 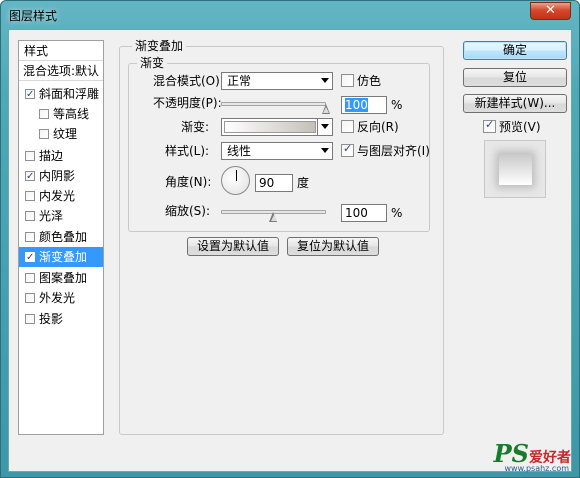 I want to click on style-item-label: 渐变叠加, so click(x=63, y=257).